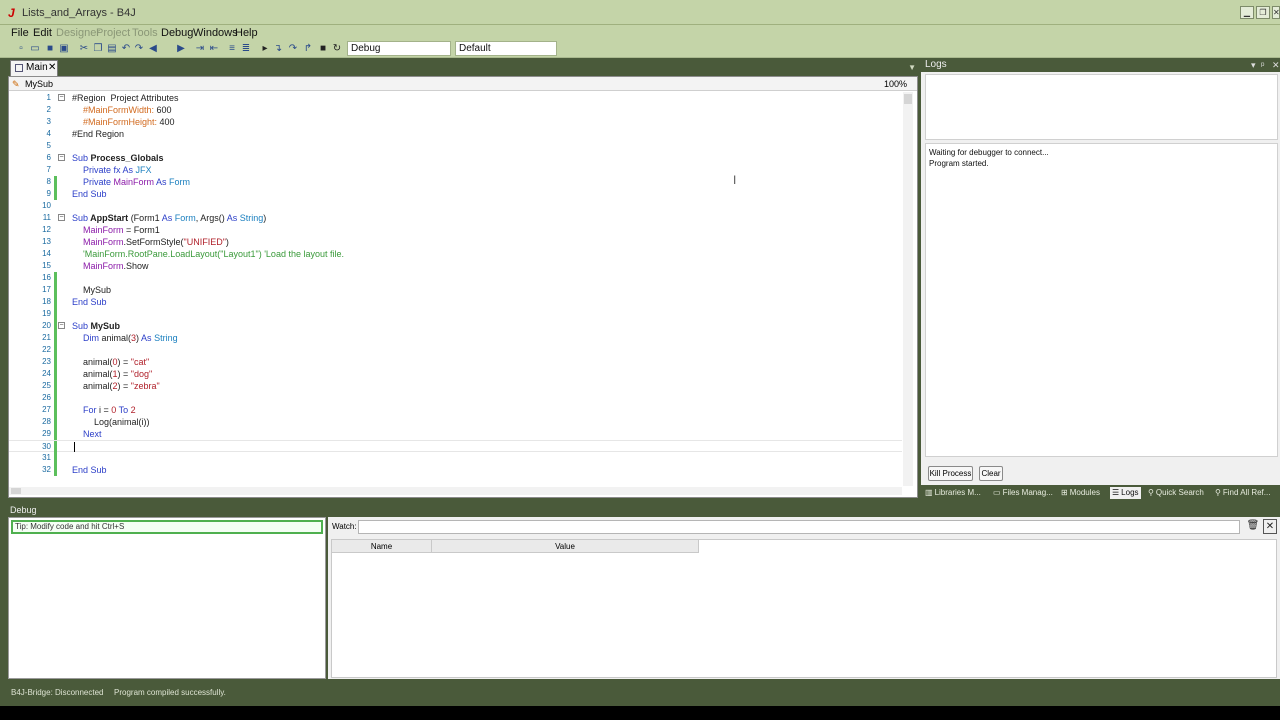  What do you see at coordinates (950, 473) in the screenshot?
I see `kill-process-button: Kill Process` at bounding box center [950, 473].